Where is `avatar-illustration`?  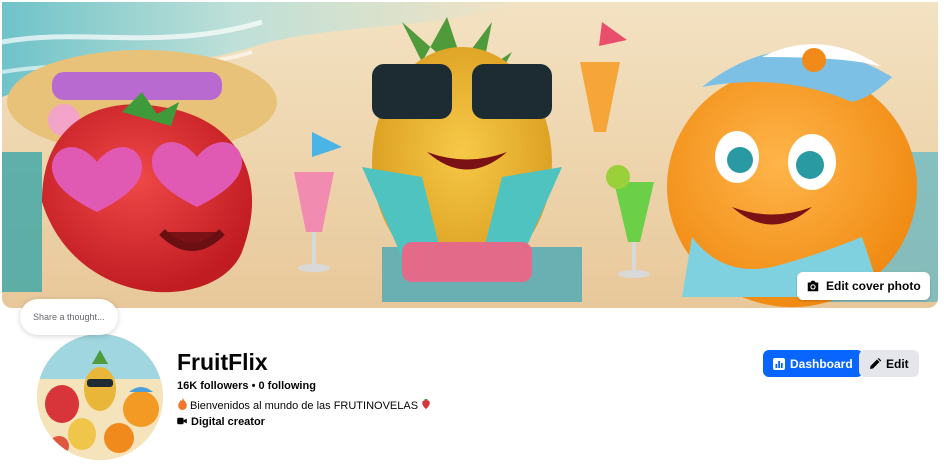 avatar-illustration is located at coordinates (100, 397).